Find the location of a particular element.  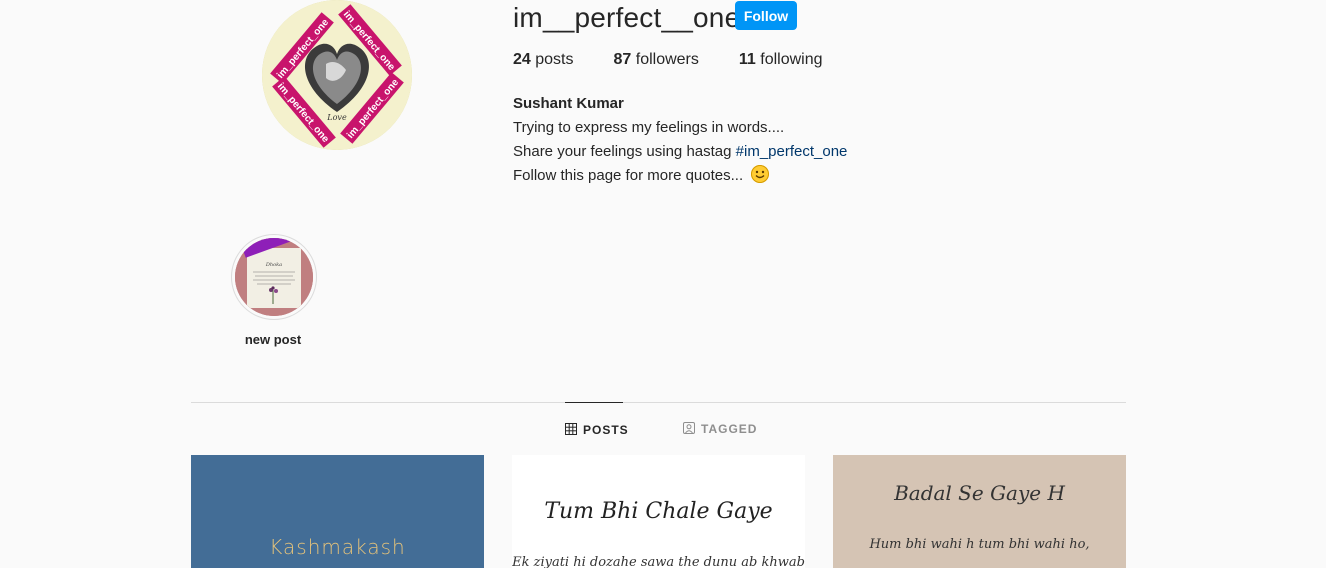

tabs-divider is located at coordinates (658, 402).